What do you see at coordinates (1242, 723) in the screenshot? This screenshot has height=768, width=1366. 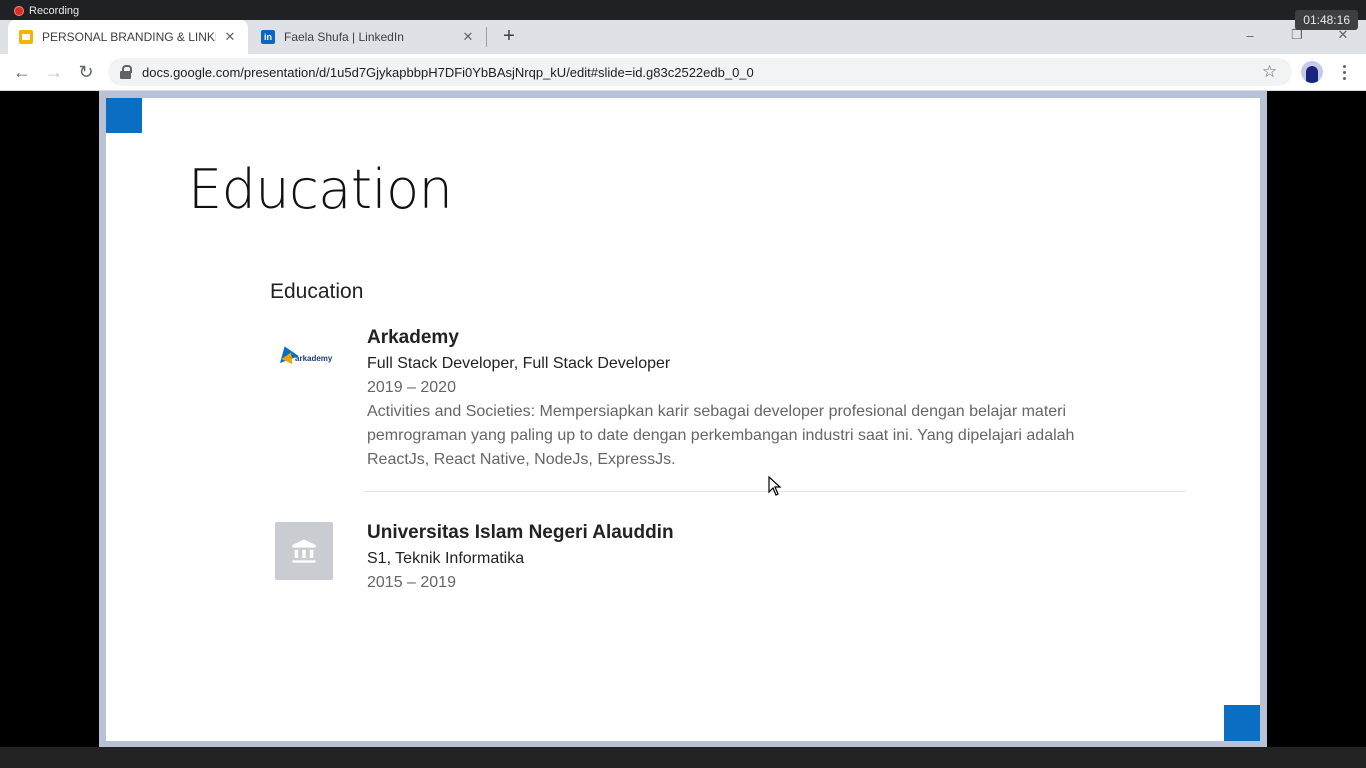 I see `accent-square-bottom-right` at bounding box center [1242, 723].